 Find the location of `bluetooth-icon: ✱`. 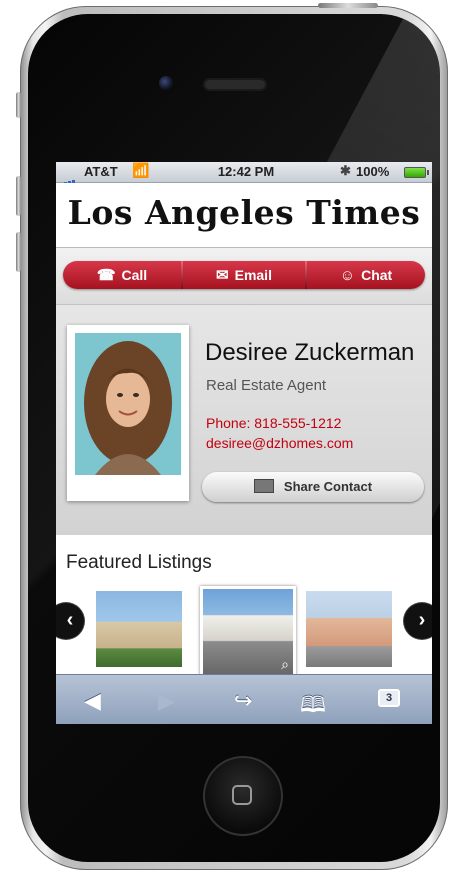

bluetooth-icon: ✱ is located at coordinates (345, 170).